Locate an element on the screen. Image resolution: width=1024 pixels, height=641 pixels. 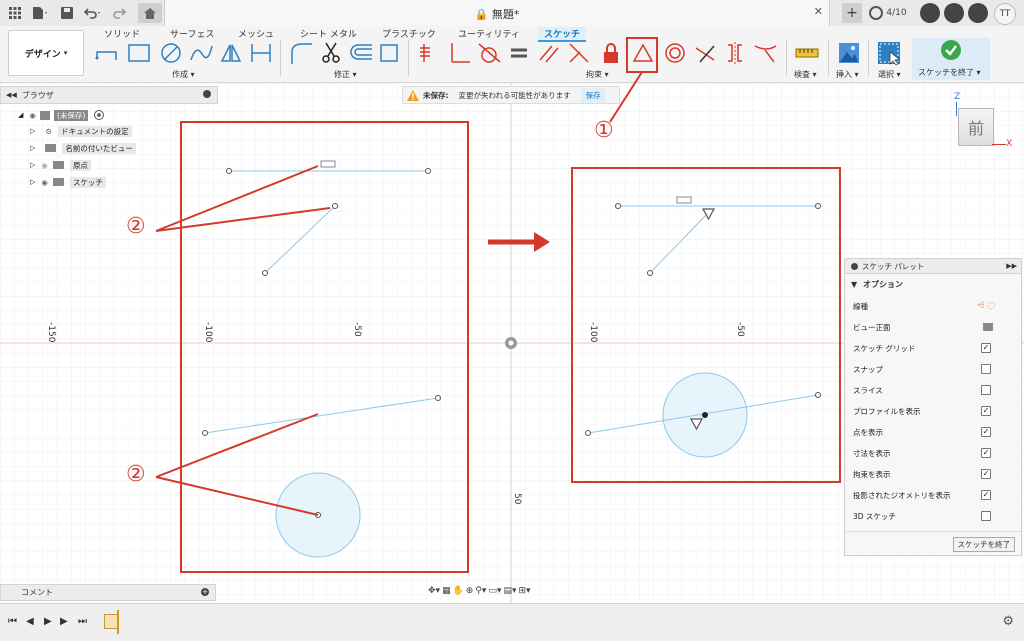
look-at-icon is located at coordinates (988, 327).